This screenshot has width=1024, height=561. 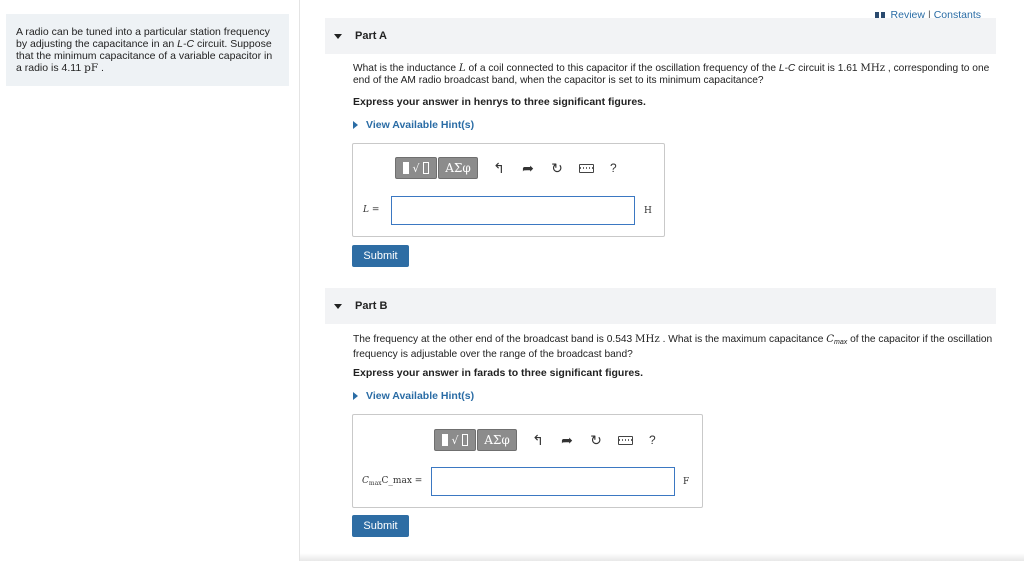 I want to click on part-b-variable-label: CmaxC_max =, so click(x=392, y=481).